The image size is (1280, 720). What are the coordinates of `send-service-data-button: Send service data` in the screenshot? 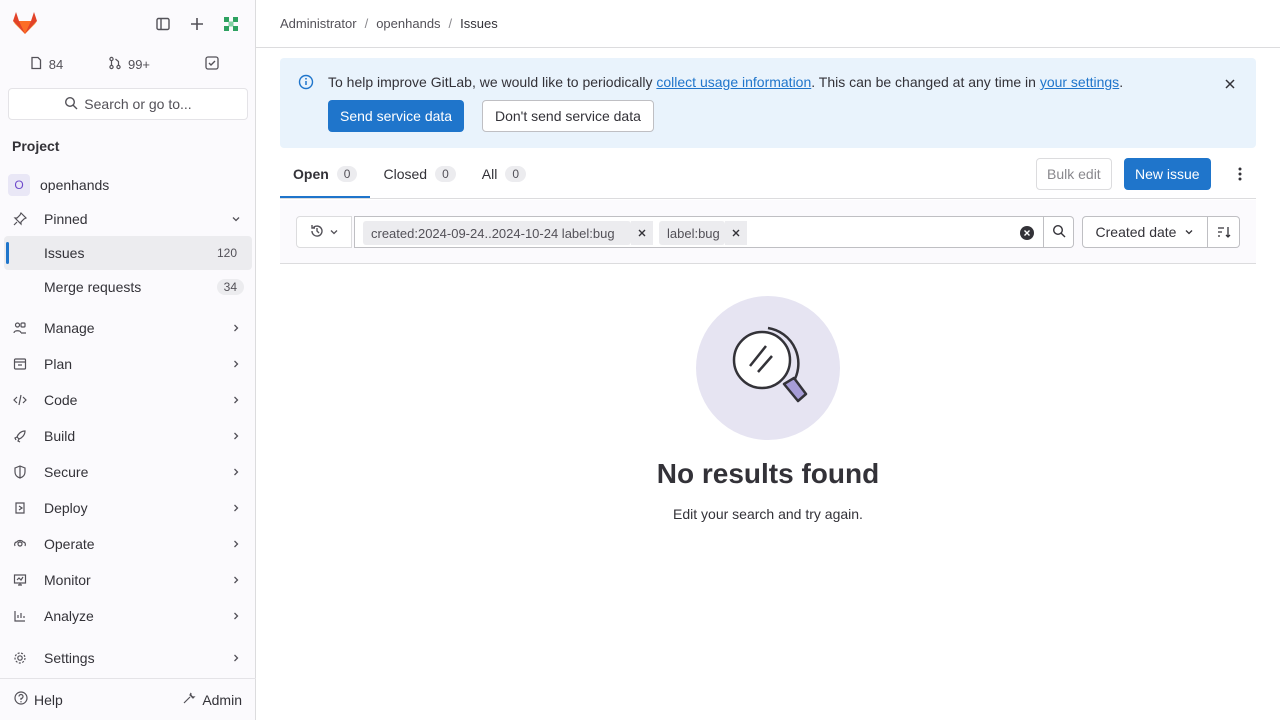 It's located at (396, 116).